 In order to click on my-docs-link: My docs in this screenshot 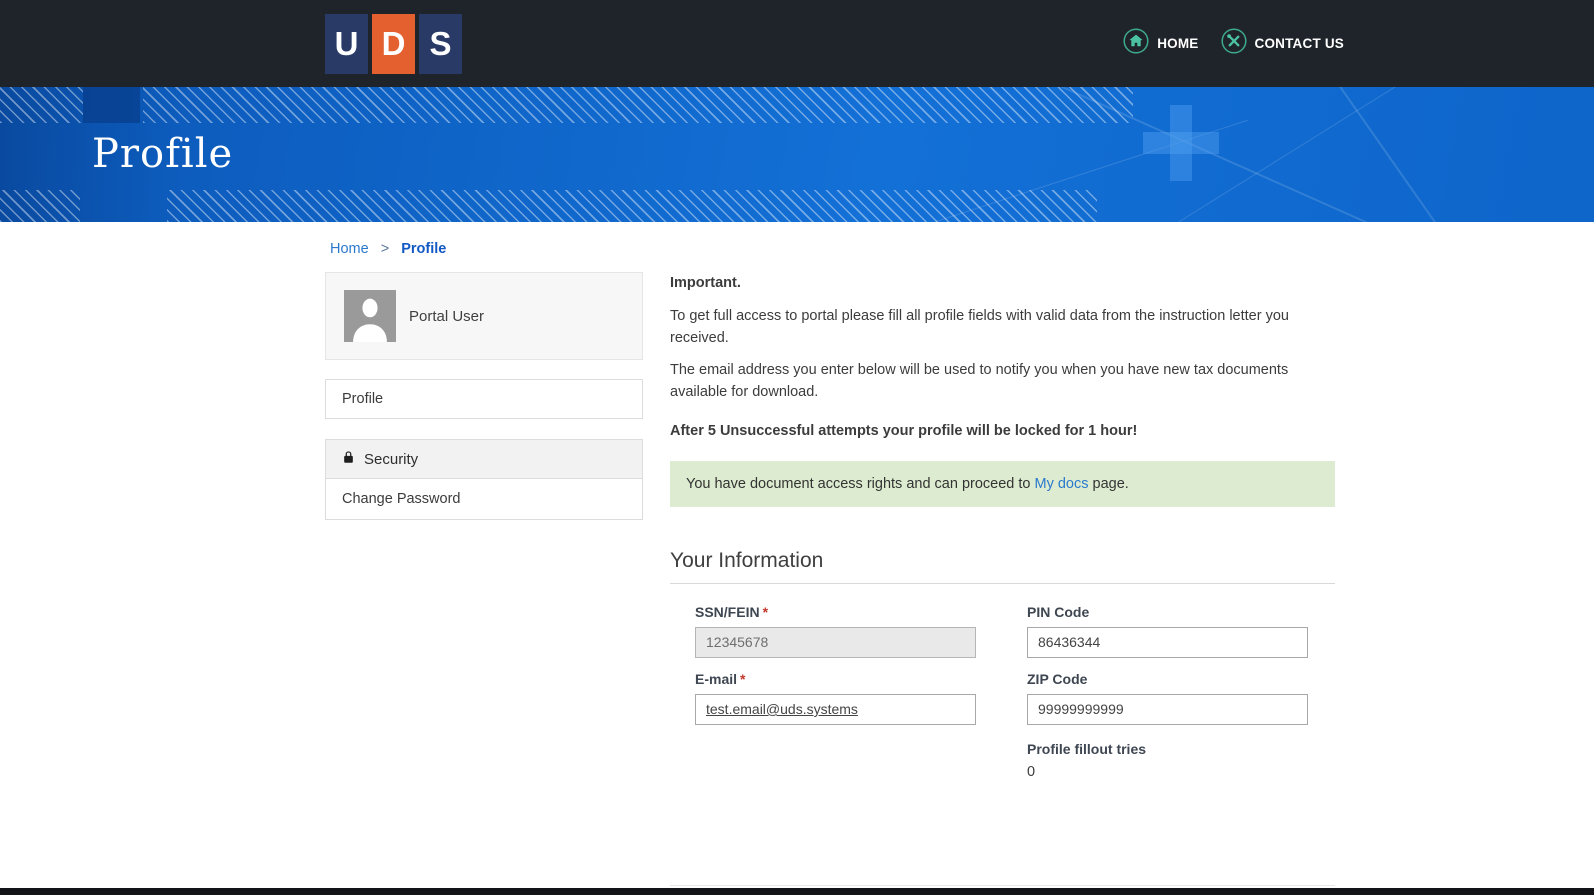, I will do `click(1062, 484)`.